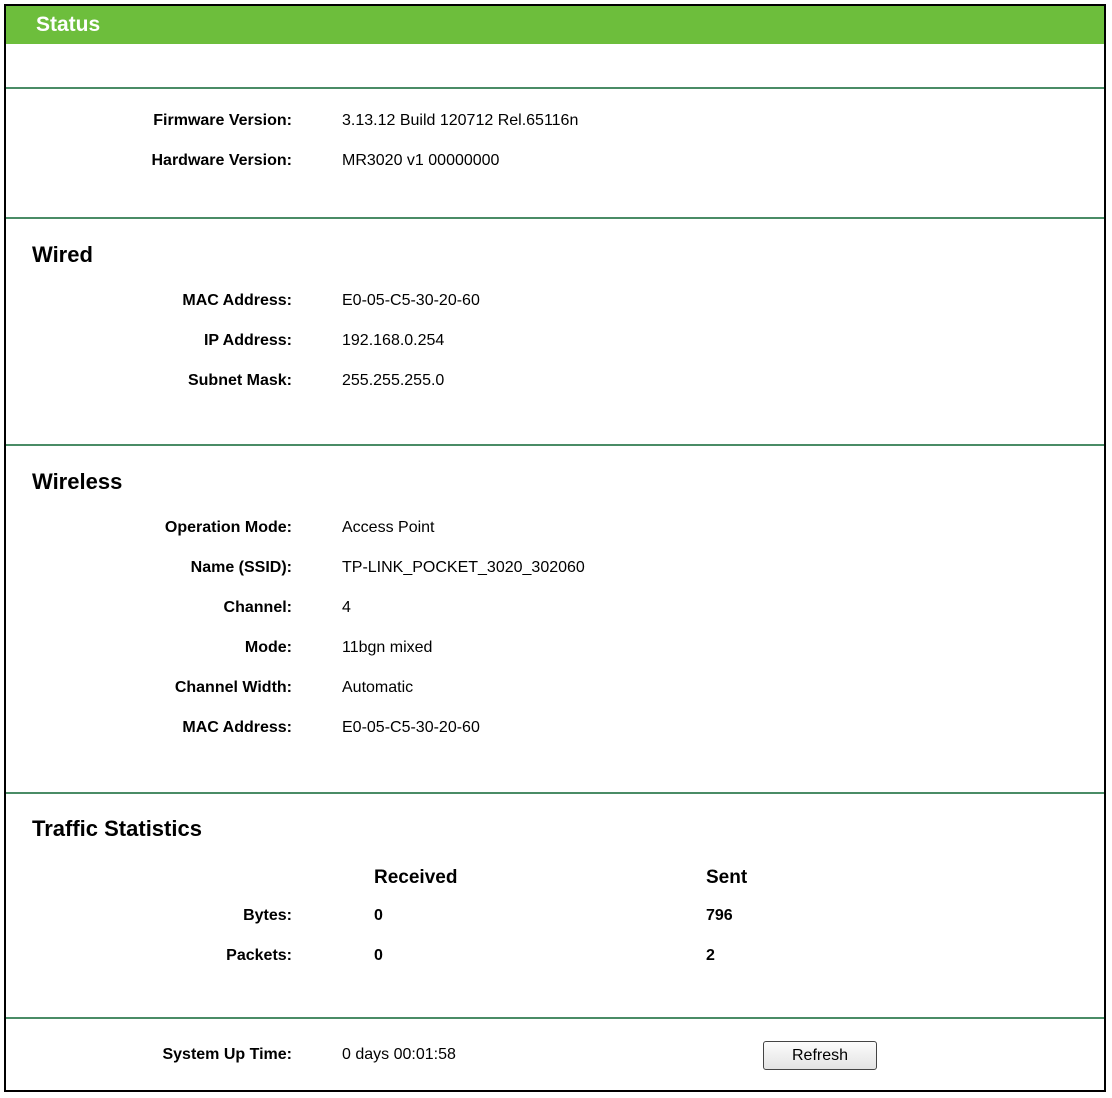 This screenshot has width=1112, height=1098. Describe the element at coordinates (393, 380) in the screenshot. I see `wired-subnet-value: 255.255.255.0` at that location.